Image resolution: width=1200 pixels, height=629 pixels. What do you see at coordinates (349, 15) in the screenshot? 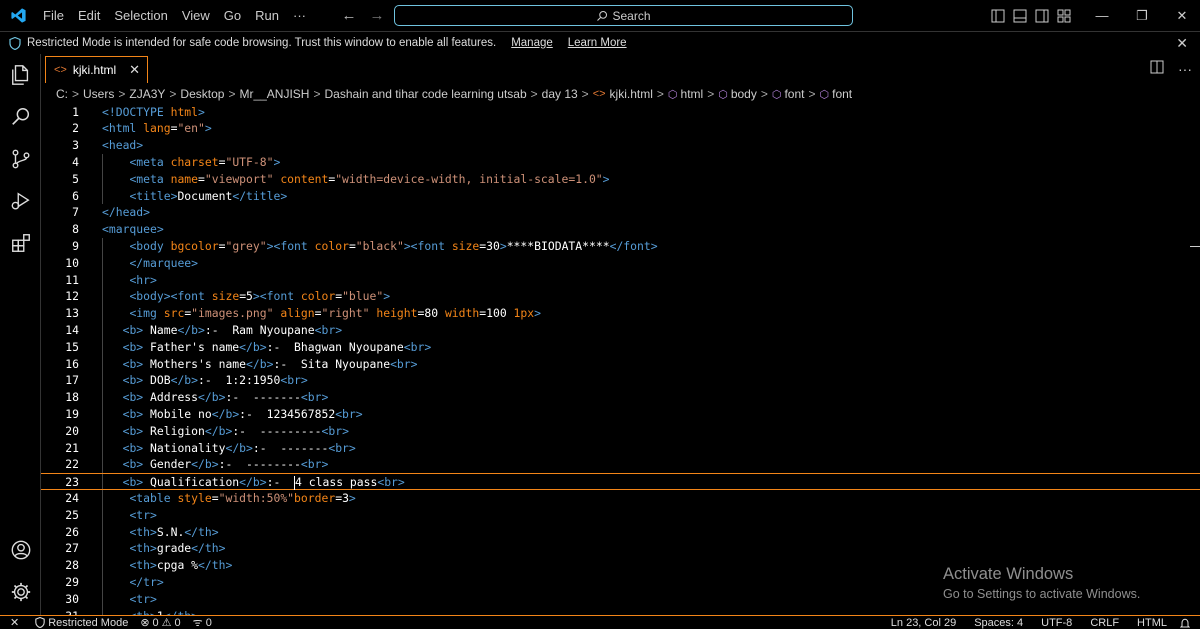
I see `back-arrow-icon: ←` at bounding box center [349, 15].